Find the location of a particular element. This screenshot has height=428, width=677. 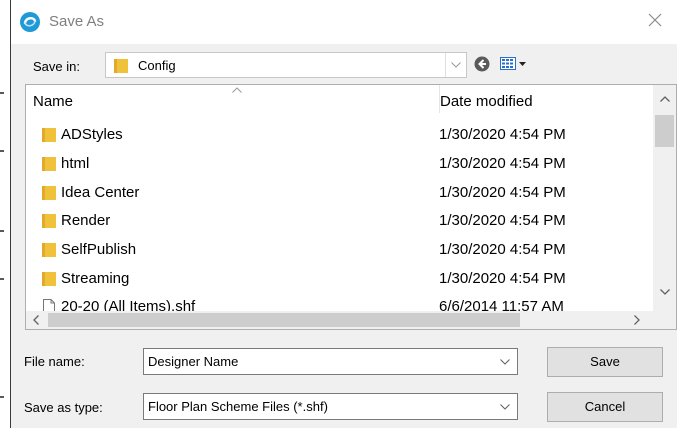

dialog-title: Save As is located at coordinates (77, 21).